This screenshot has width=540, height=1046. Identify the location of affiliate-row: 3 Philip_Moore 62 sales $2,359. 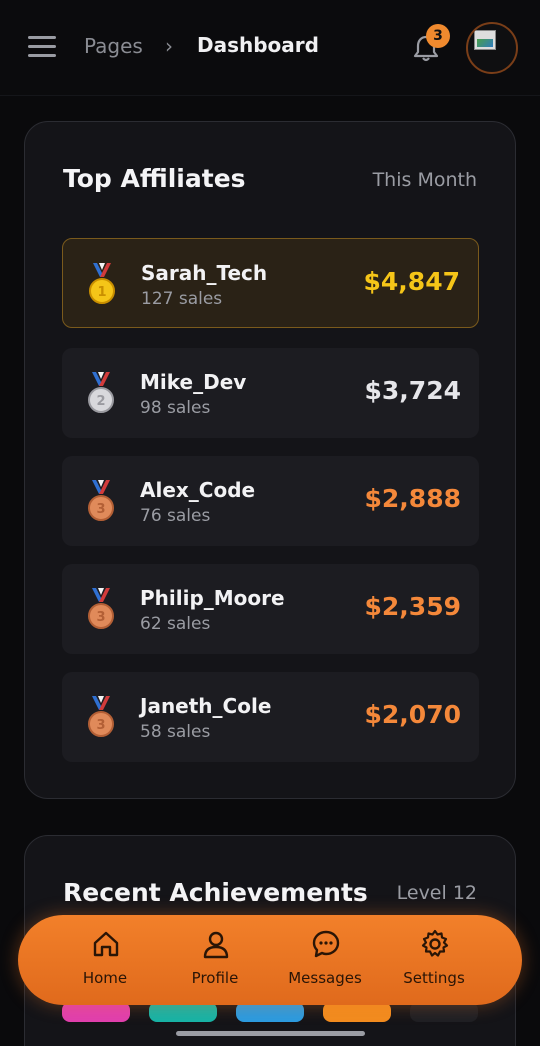
(270, 609).